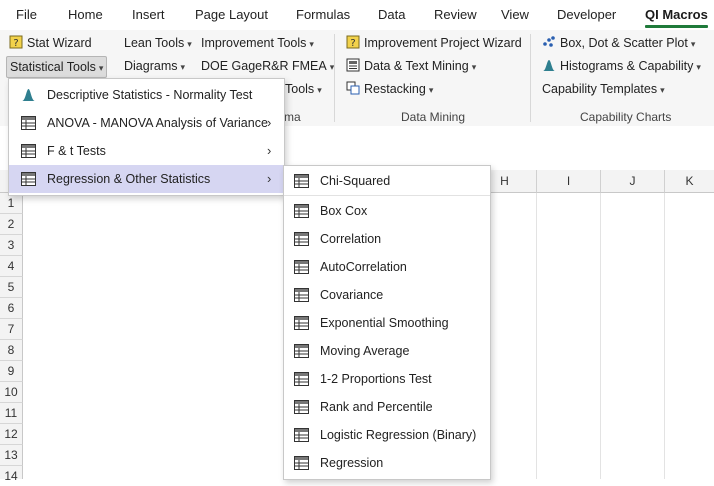 Image resolution: width=714 pixels, height=486 pixels. Describe the element at coordinates (387, 323) in the screenshot. I see `submenu-item-exponential-smoothing: Exponential Smoothing` at that location.